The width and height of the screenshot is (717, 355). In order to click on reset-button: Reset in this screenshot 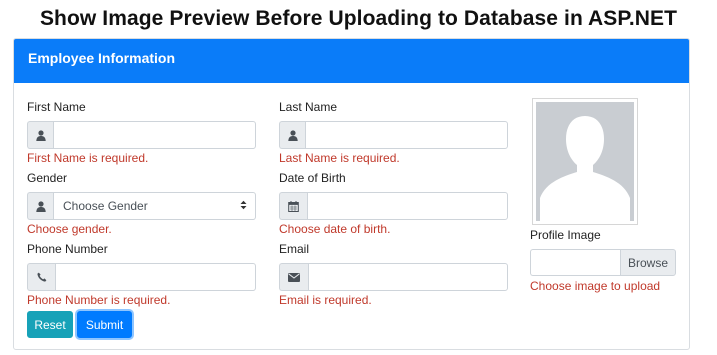, I will do `click(50, 324)`.